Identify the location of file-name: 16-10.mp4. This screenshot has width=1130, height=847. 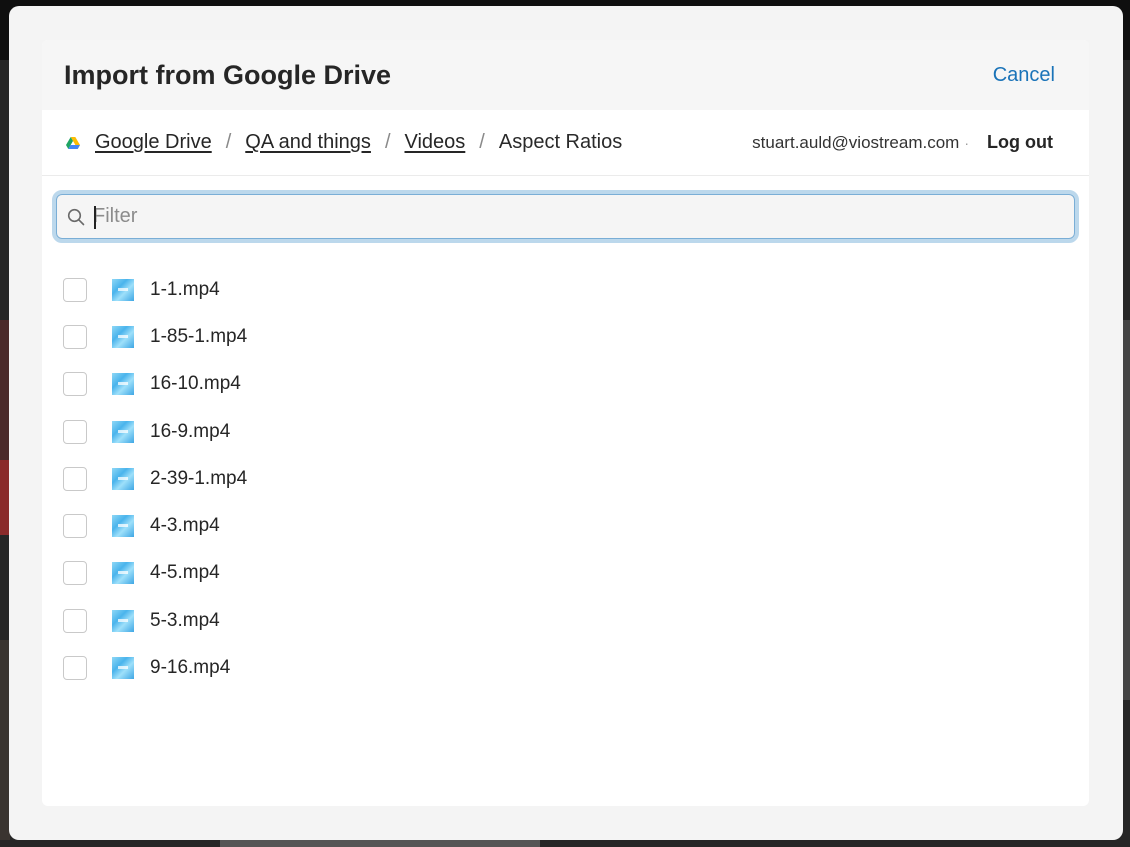
(195, 384).